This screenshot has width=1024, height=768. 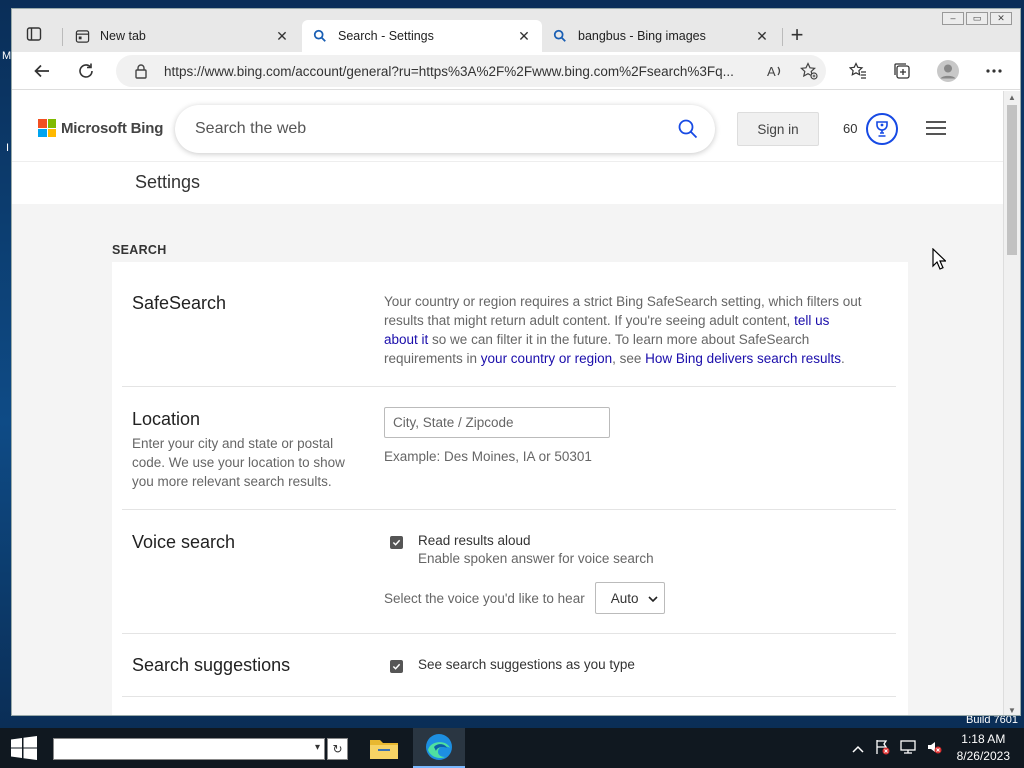 What do you see at coordinates (797, 35) in the screenshot?
I see `new-tab-button: +` at bounding box center [797, 35].